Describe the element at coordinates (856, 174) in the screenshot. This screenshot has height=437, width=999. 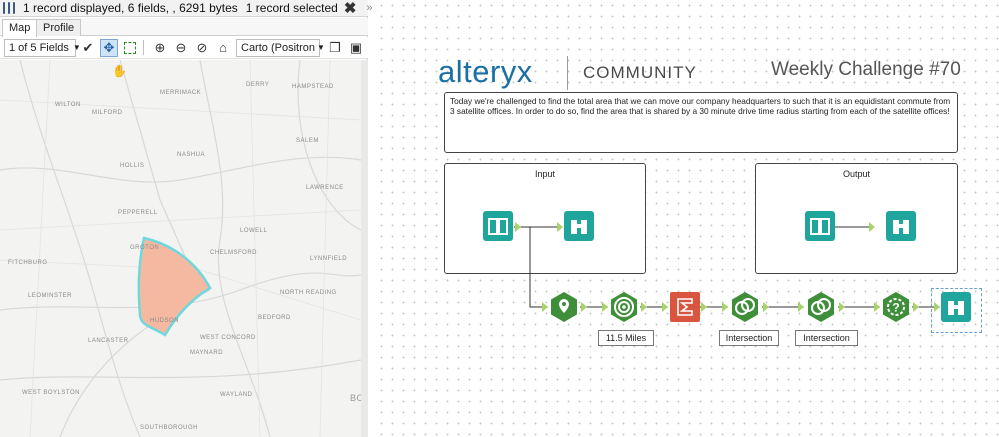
I see `output-container-title: Output` at that location.